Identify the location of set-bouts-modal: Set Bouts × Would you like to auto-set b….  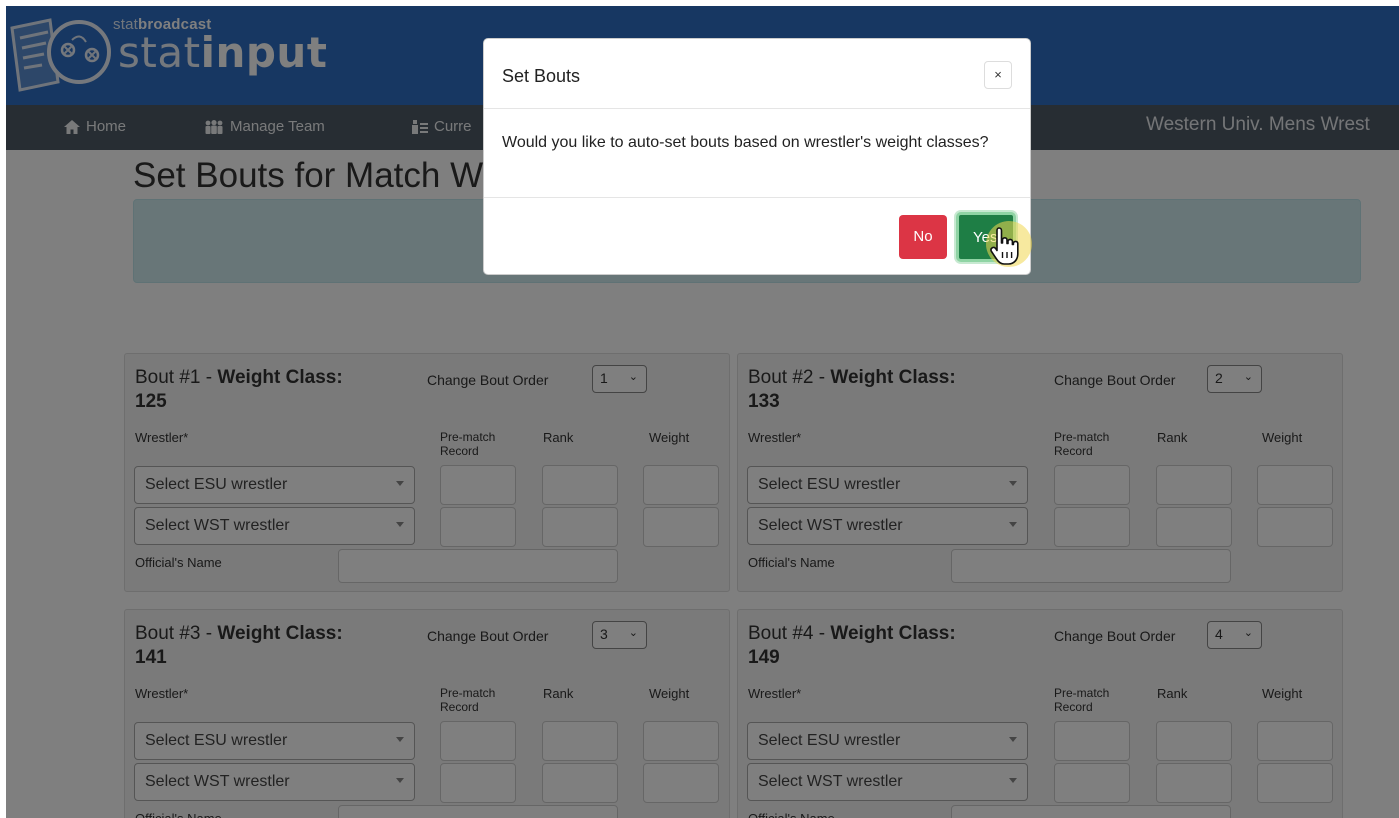
(757, 156).